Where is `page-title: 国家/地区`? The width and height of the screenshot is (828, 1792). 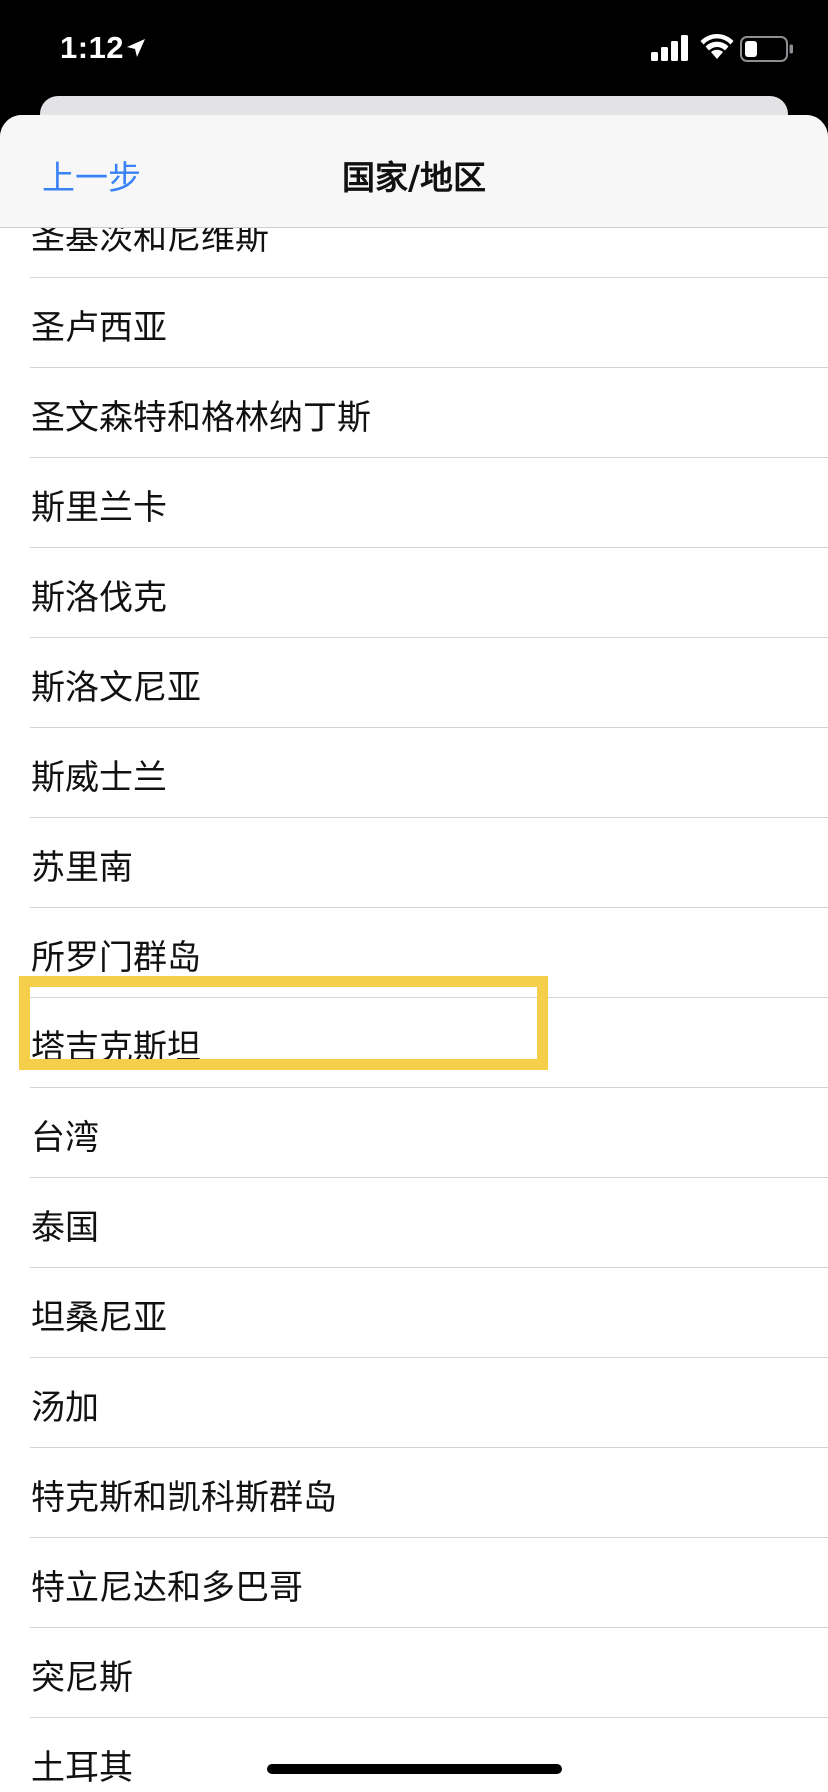
page-title: 国家/地区 is located at coordinates (414, 177).